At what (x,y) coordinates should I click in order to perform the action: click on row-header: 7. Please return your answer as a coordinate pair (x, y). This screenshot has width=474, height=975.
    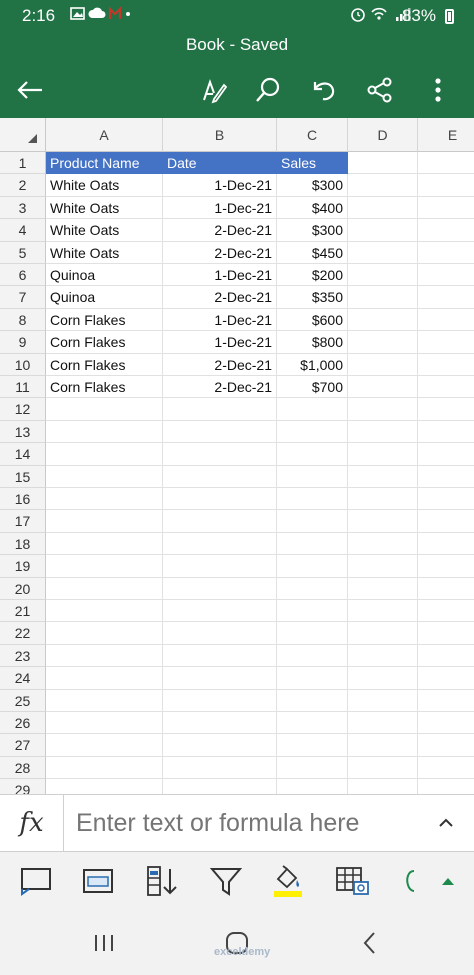
    Looking at the image, I should click on (23, 297).